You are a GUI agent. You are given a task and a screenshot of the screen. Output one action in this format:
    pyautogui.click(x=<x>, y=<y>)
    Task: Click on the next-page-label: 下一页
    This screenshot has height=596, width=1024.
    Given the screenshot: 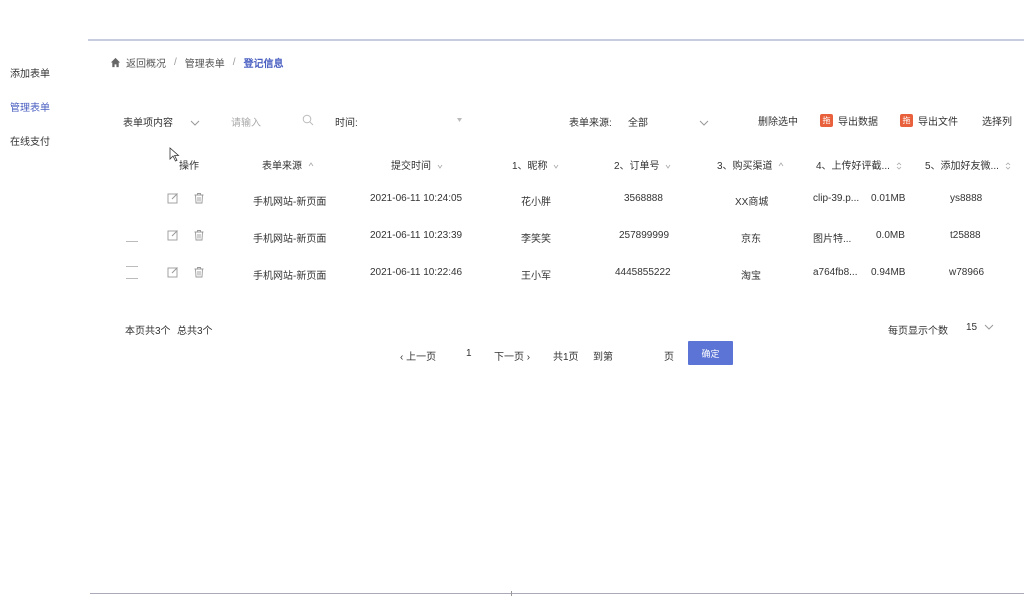 What is the action you would take?
    pyautogui.click(x=509, y=357)
    